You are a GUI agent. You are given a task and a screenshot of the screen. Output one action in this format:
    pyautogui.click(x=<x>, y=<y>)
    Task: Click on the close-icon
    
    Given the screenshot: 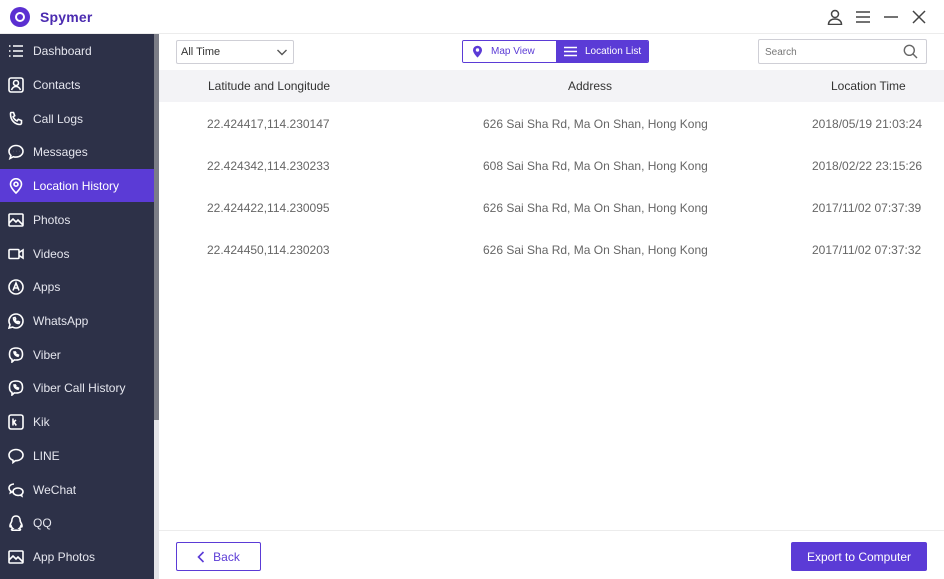 What is the action you would take?
    pyautogui.click(x=919, y=17)
    